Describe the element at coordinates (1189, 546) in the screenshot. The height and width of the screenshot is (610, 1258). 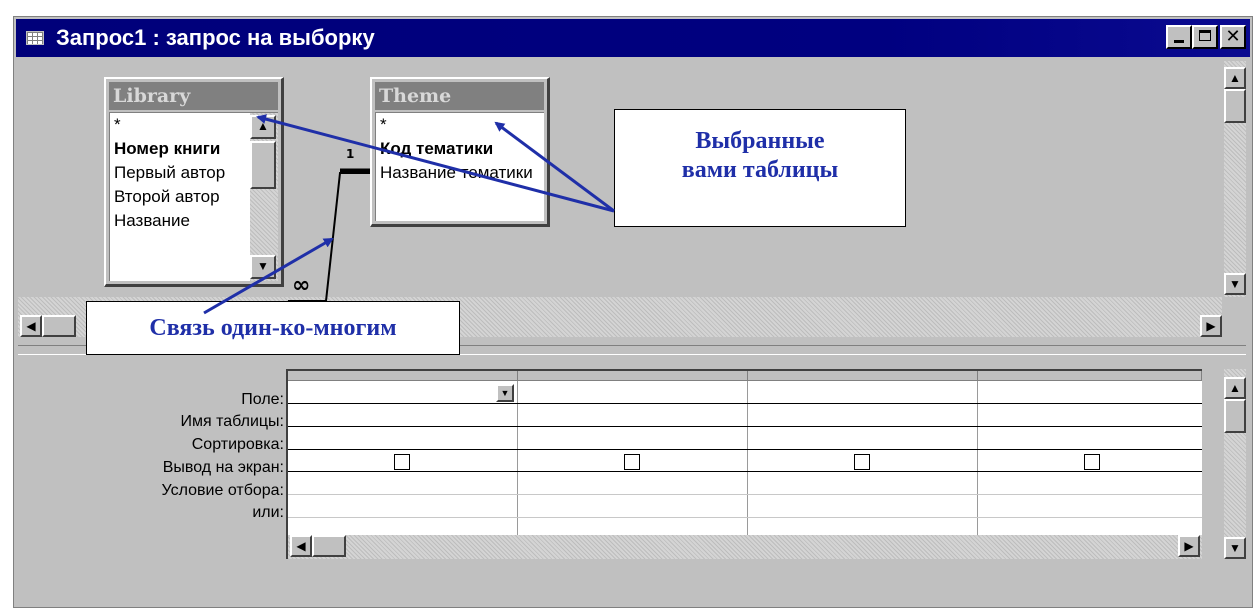
I see `grid-scroll-right-button: ▶` at that location.